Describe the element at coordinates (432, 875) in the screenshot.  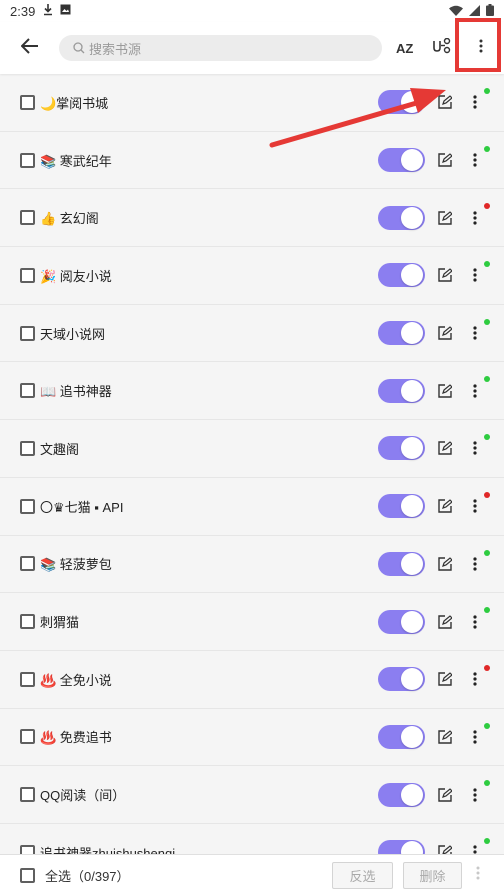
I see `delete-button: 删除` at that location.